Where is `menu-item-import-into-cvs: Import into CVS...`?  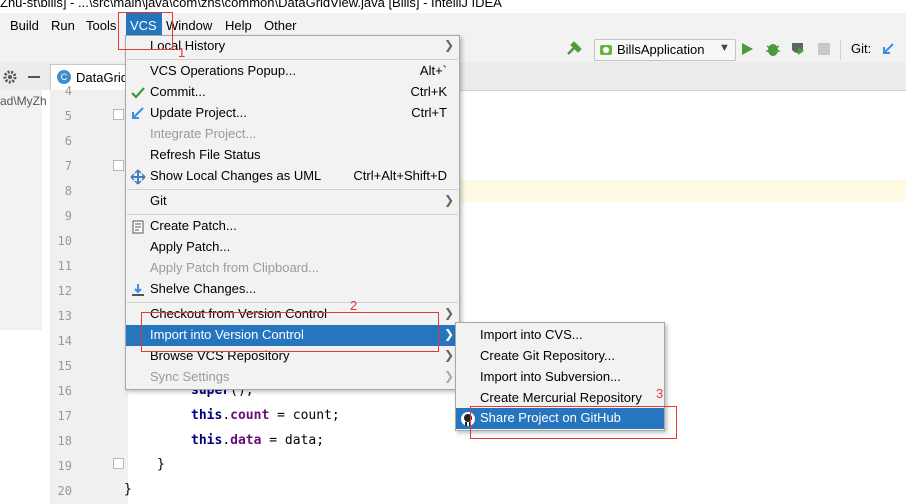 menu-item-import-into-cvs: Import into CVS... is located at coordinates (560, 335).